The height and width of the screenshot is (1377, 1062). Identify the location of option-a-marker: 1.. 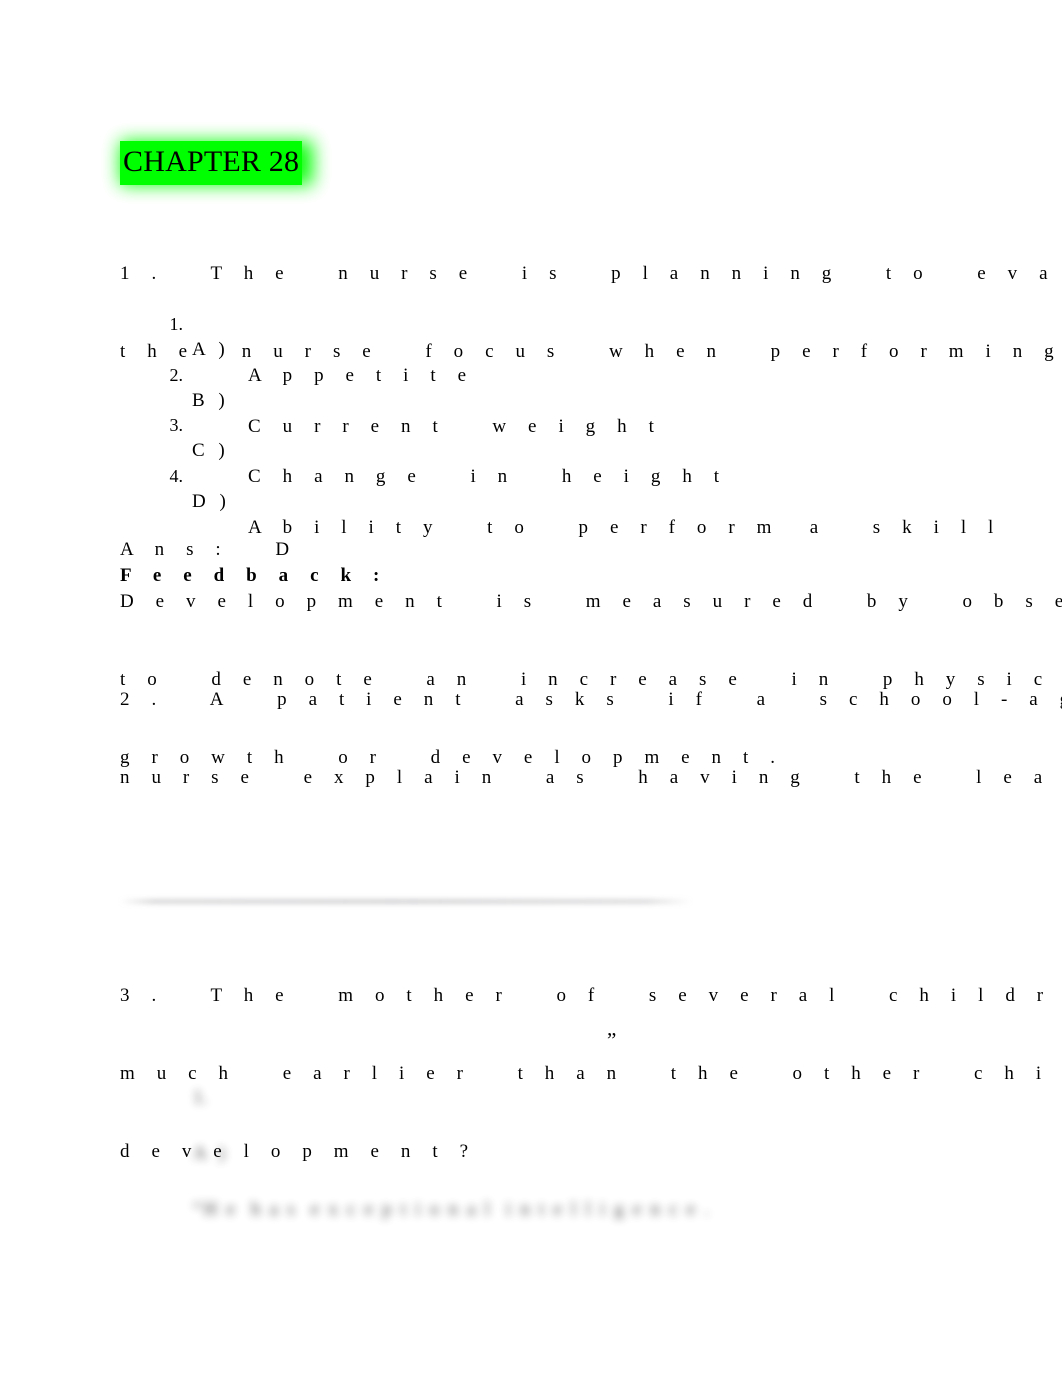
(176, 324).